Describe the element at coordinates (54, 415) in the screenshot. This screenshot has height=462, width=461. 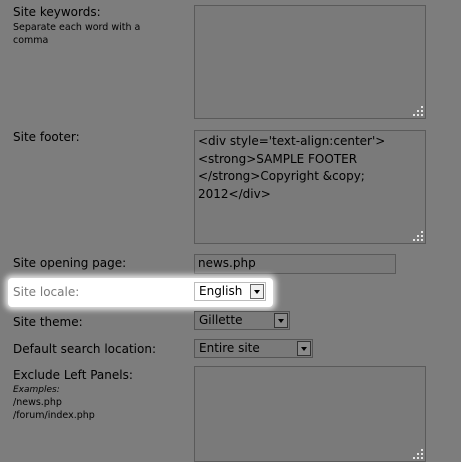
I see `exclude-left-panels-example-2: /forum/index.php` at that location.